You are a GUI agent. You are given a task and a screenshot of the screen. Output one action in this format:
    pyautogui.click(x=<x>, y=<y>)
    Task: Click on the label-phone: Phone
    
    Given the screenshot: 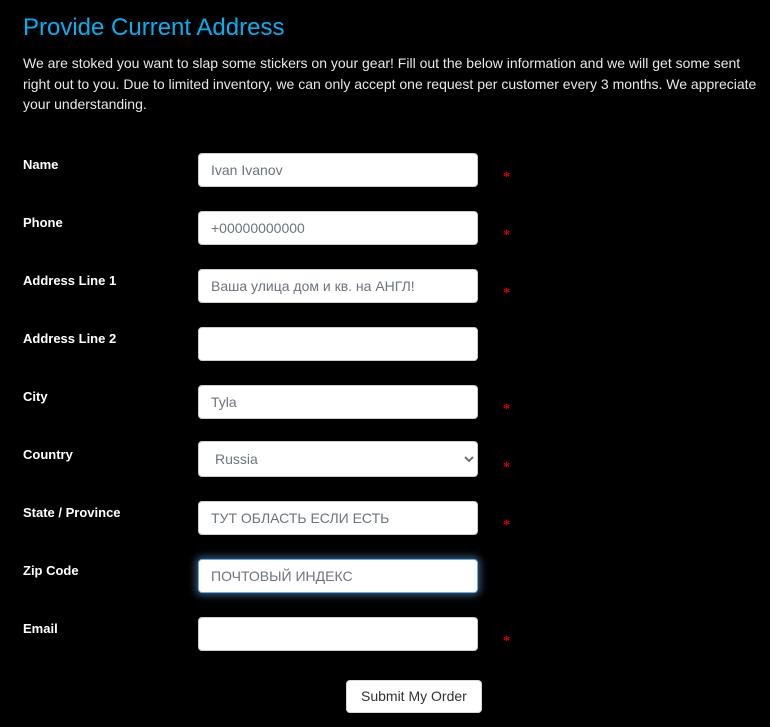 What is the action you would take?
    pyautogui.click(x=43, y=222)
    